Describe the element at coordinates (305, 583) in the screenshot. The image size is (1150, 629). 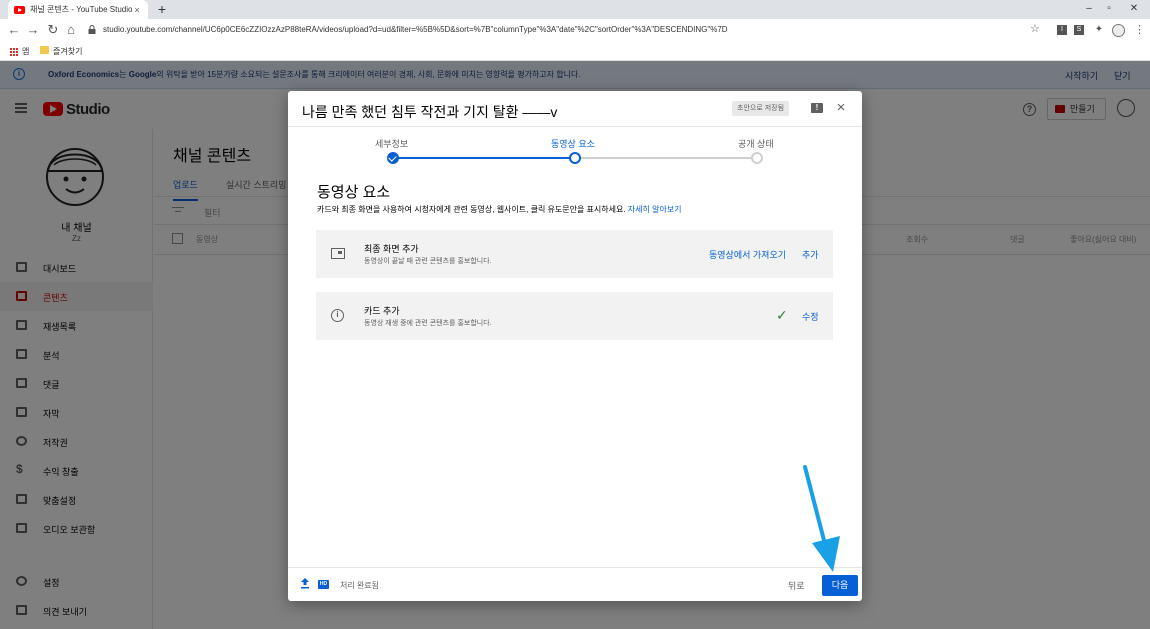
I see `upload-icon` at that location.